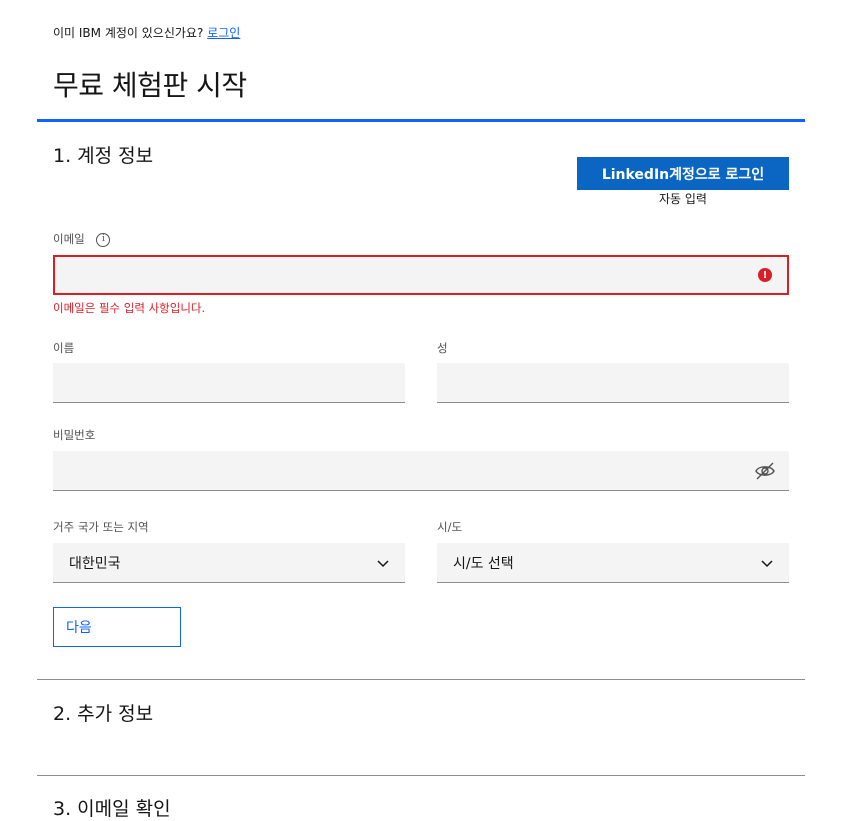  What do you see at coordinates (69, 239) in the screenshot?
I see `email-label: 이메일` at bounding box center [69, 239].